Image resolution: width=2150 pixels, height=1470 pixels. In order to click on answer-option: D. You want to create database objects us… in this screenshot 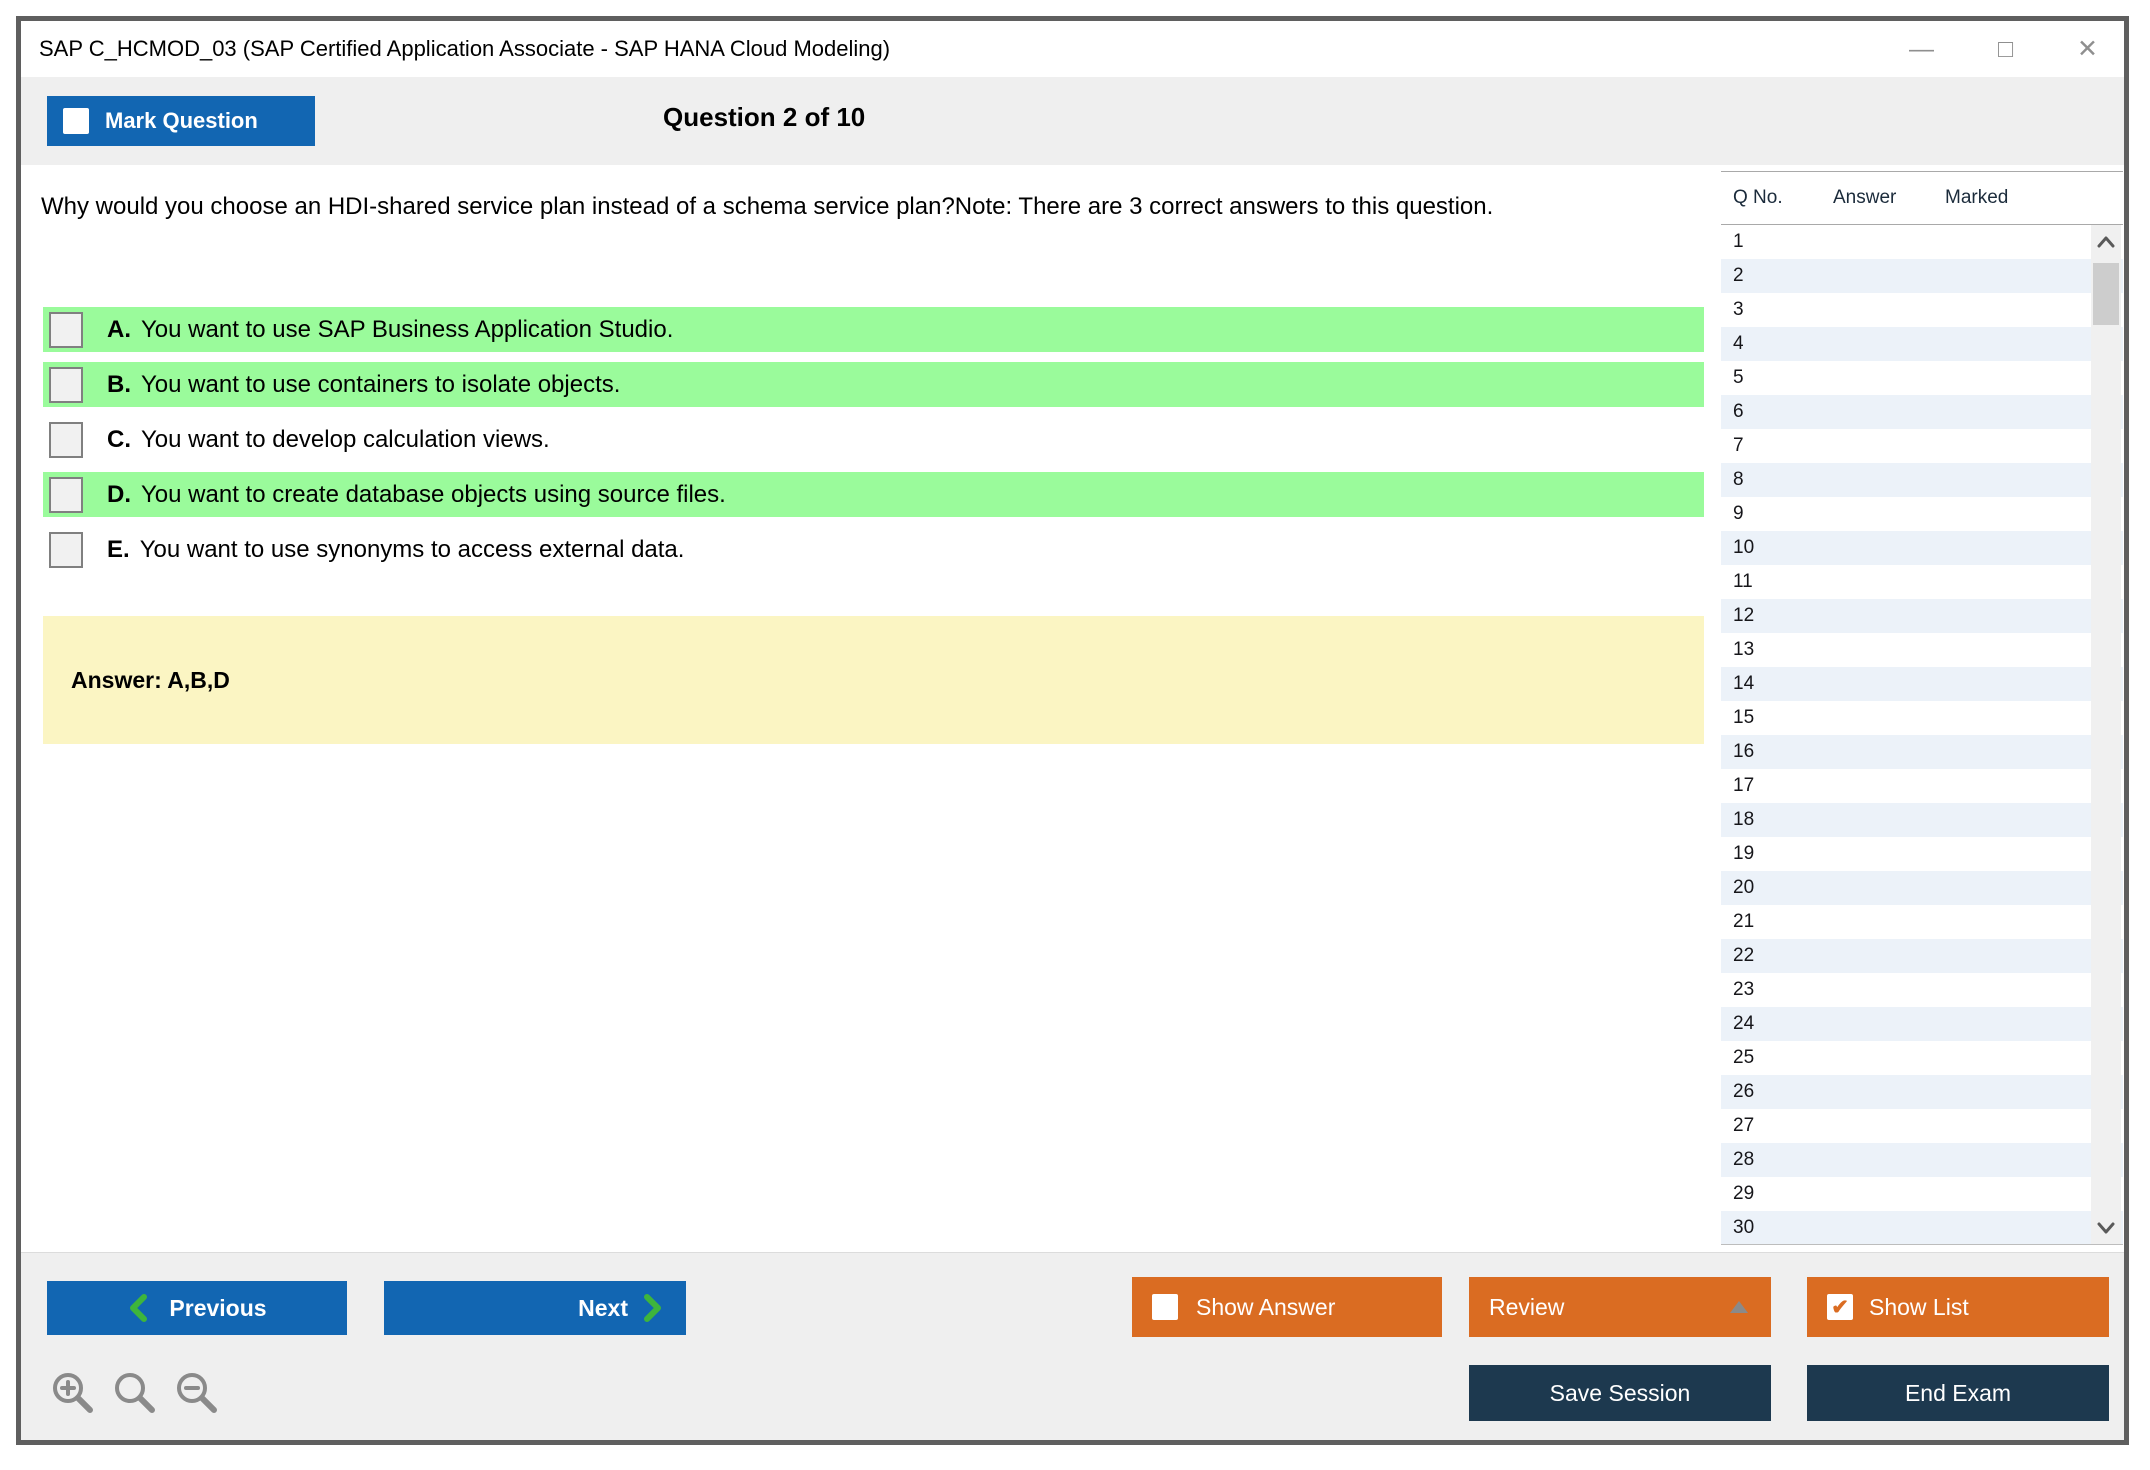, I will do `click(873, 494)`.